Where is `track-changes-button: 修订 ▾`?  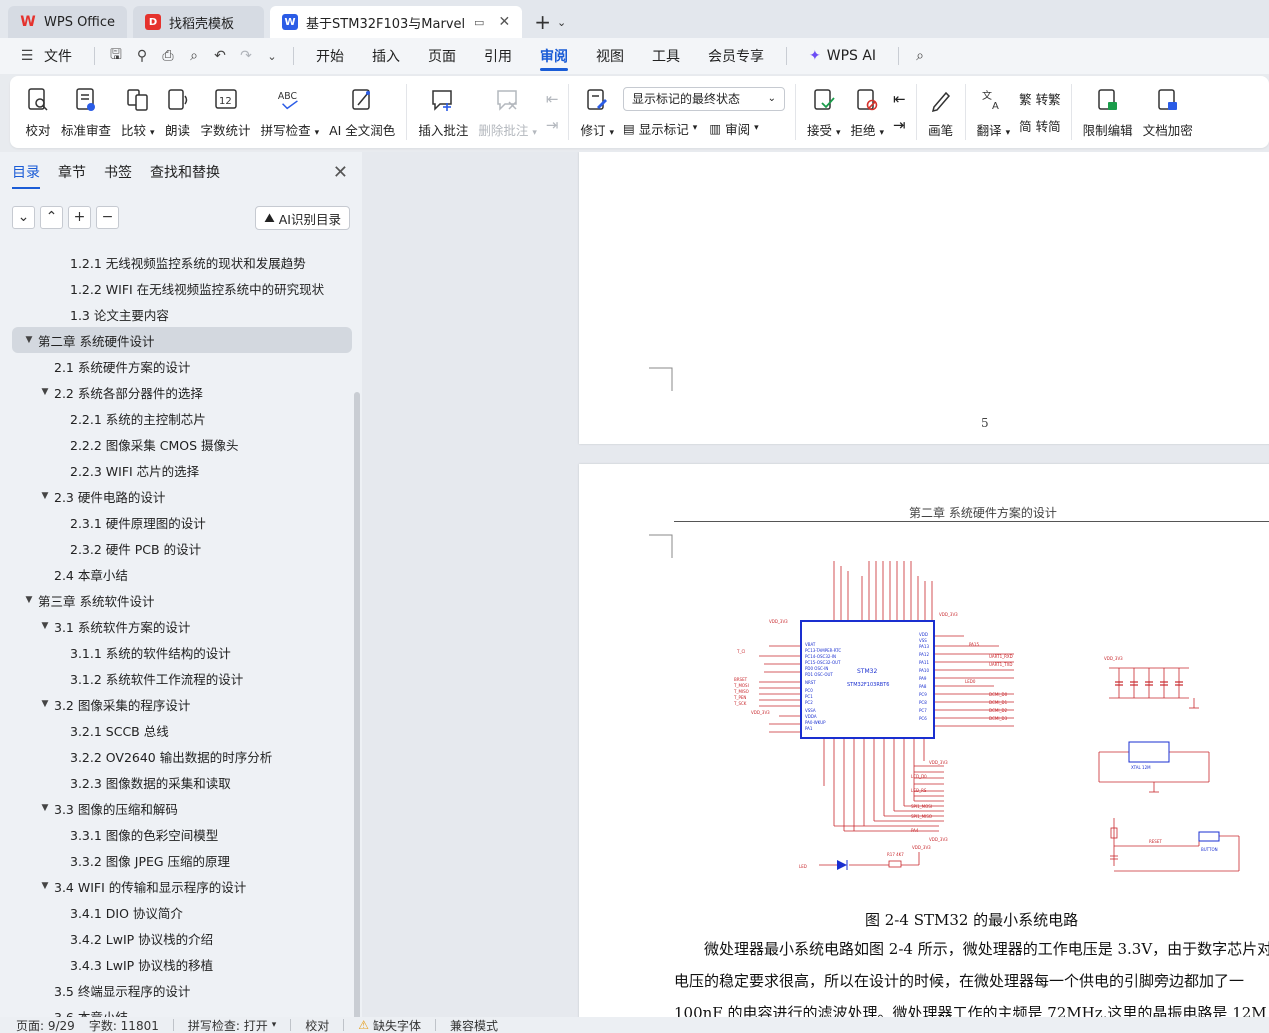 track-changes-button: 修订 ▾ is located at coordinates (597, 112).